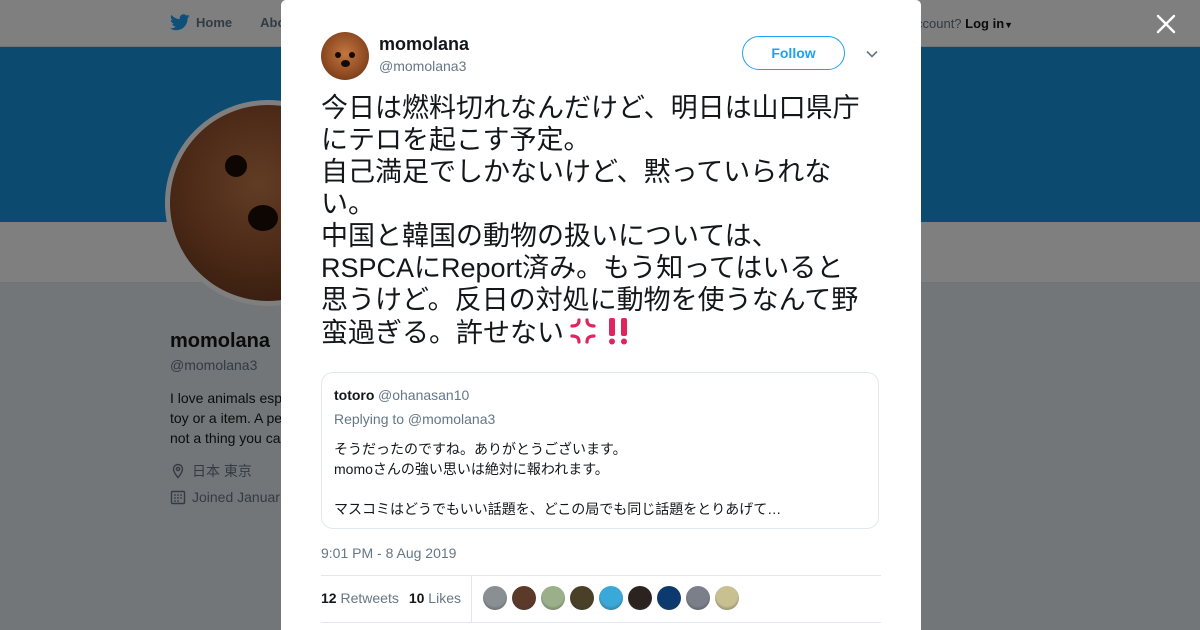 The width and height of the screenshot is (1200, 630). What do you see at coordinates (444, 598) in the screenshot?
I see `likes-label: Likes` at bounding box center [444, 598].